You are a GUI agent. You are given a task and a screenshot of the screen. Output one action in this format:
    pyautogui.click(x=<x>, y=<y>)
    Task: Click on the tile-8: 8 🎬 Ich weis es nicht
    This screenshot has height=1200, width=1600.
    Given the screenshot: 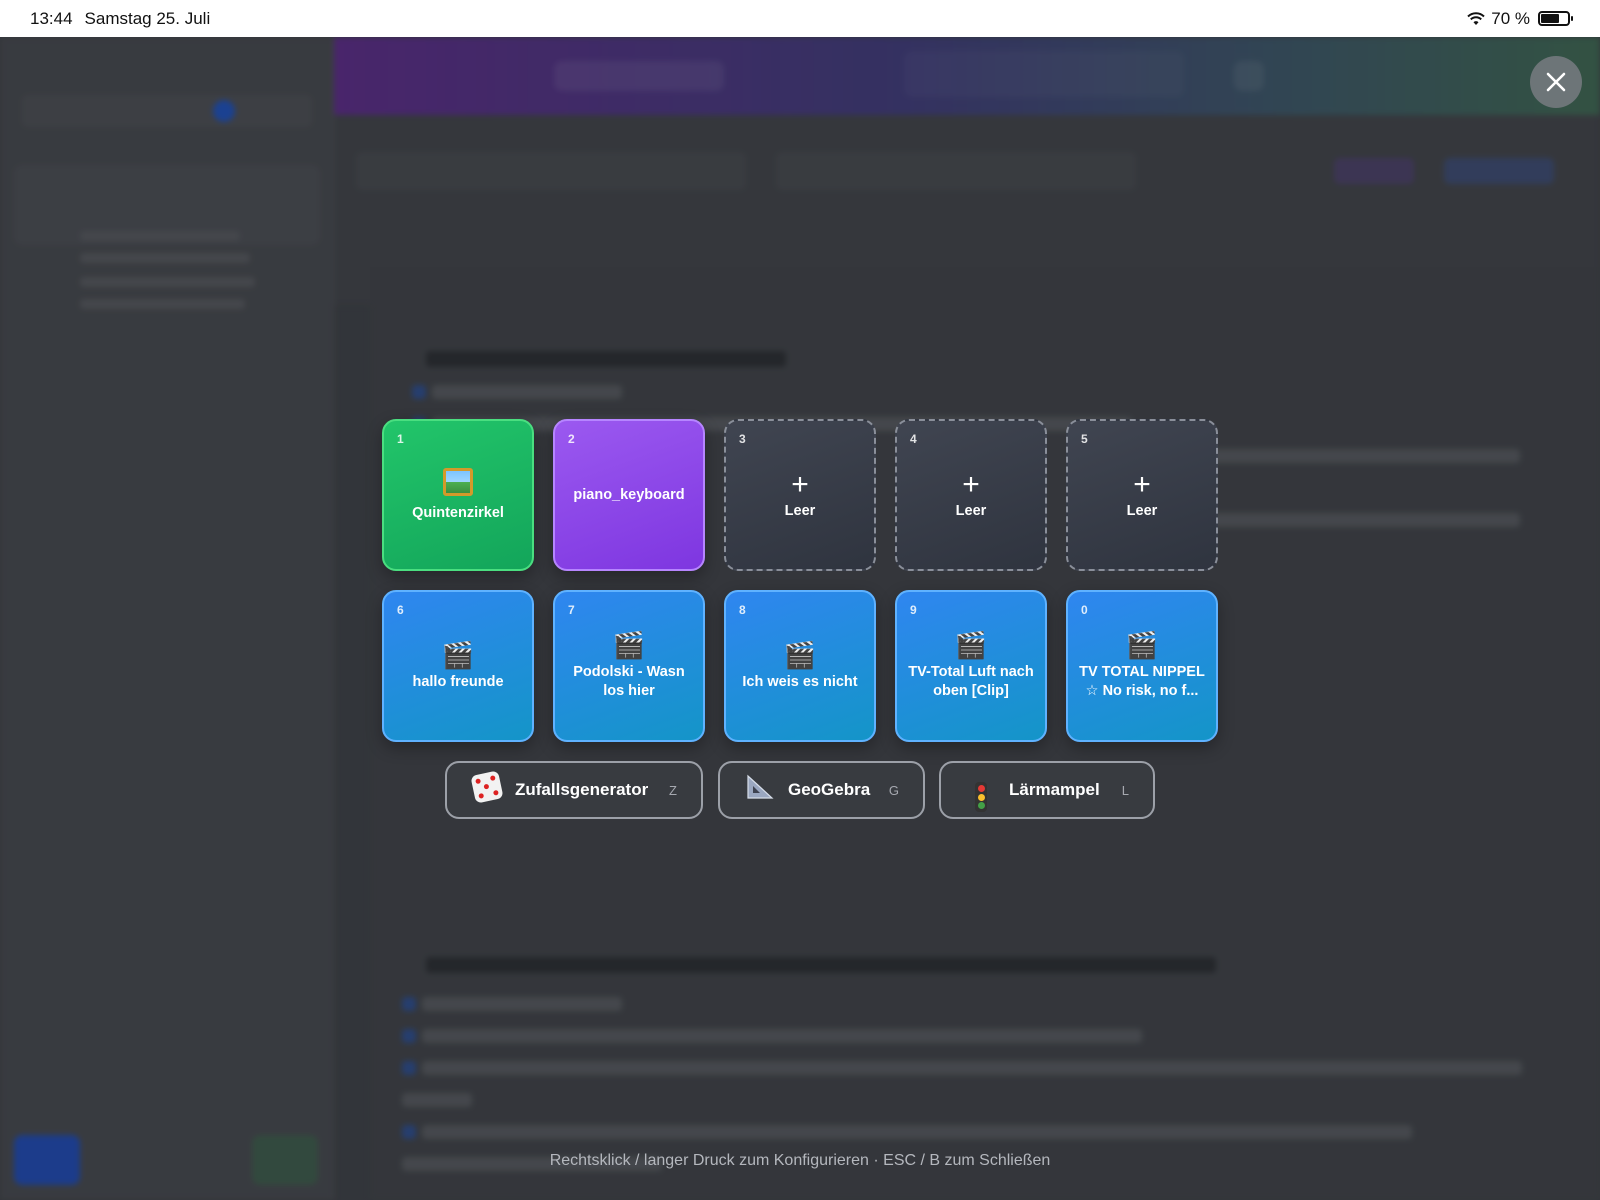 What is the action you would take?
    pyautogui.click(x=800, y=666)
    